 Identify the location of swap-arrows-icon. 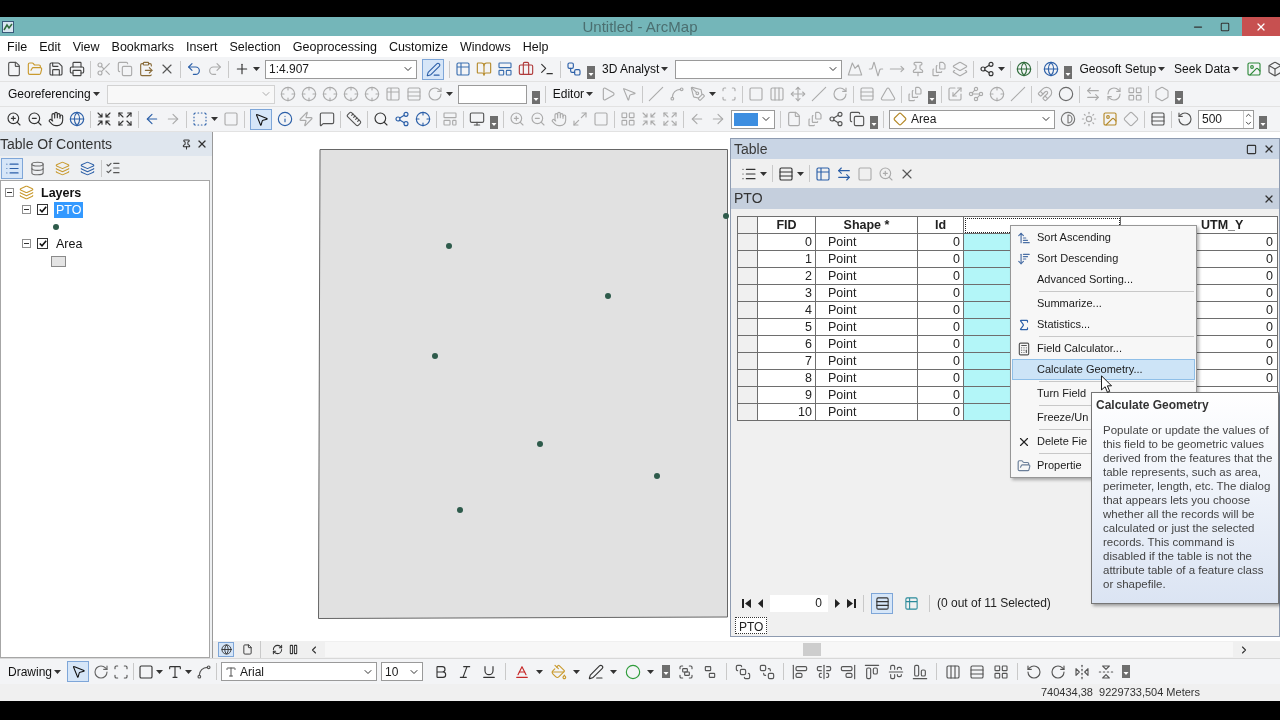
(844, 173).